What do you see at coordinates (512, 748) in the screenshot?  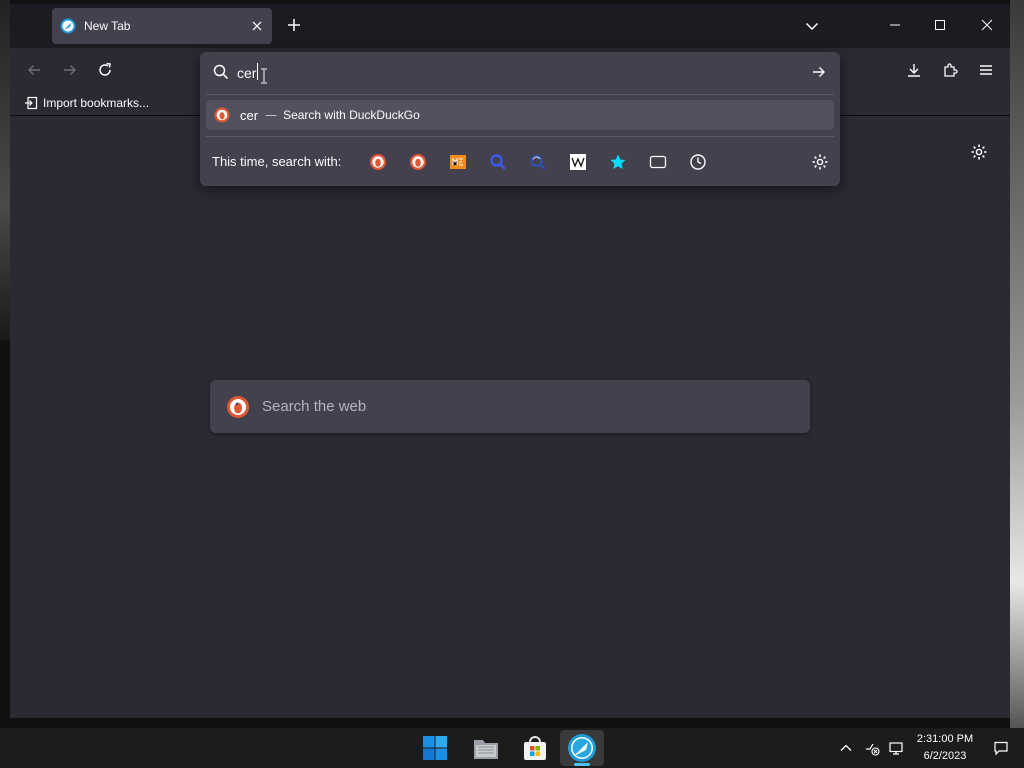 I see `taskbar: 2:31:00 PM 6/2/2023` at bounding box center [512, 748].